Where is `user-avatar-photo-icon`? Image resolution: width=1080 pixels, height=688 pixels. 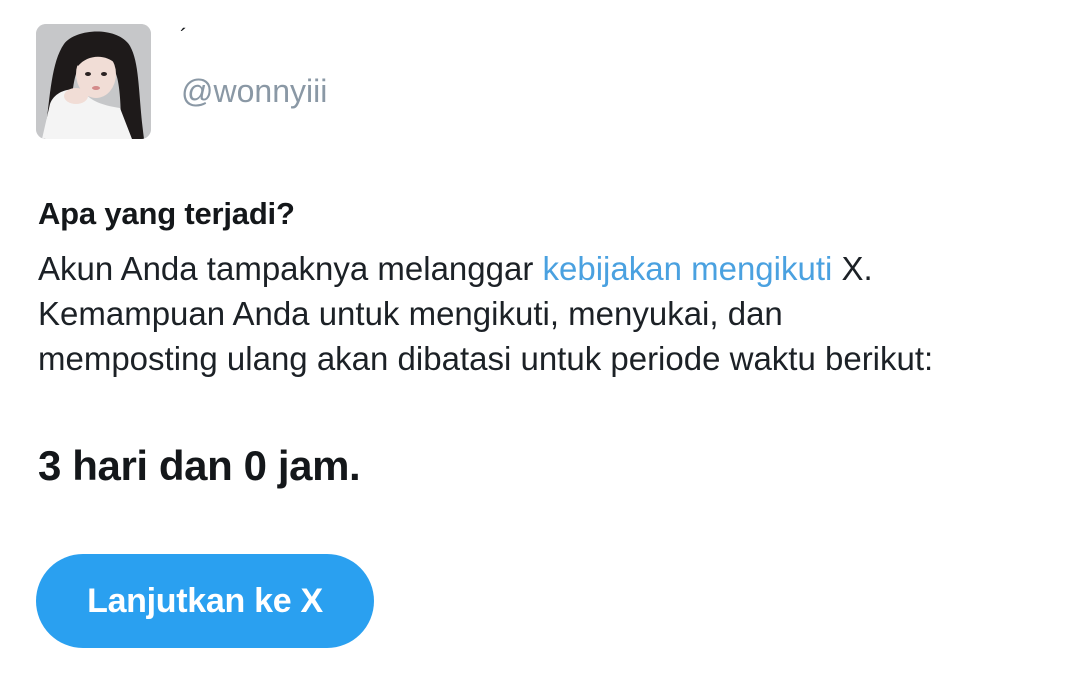 user-avatar-photo-icon is located at coordinates (93, 81).